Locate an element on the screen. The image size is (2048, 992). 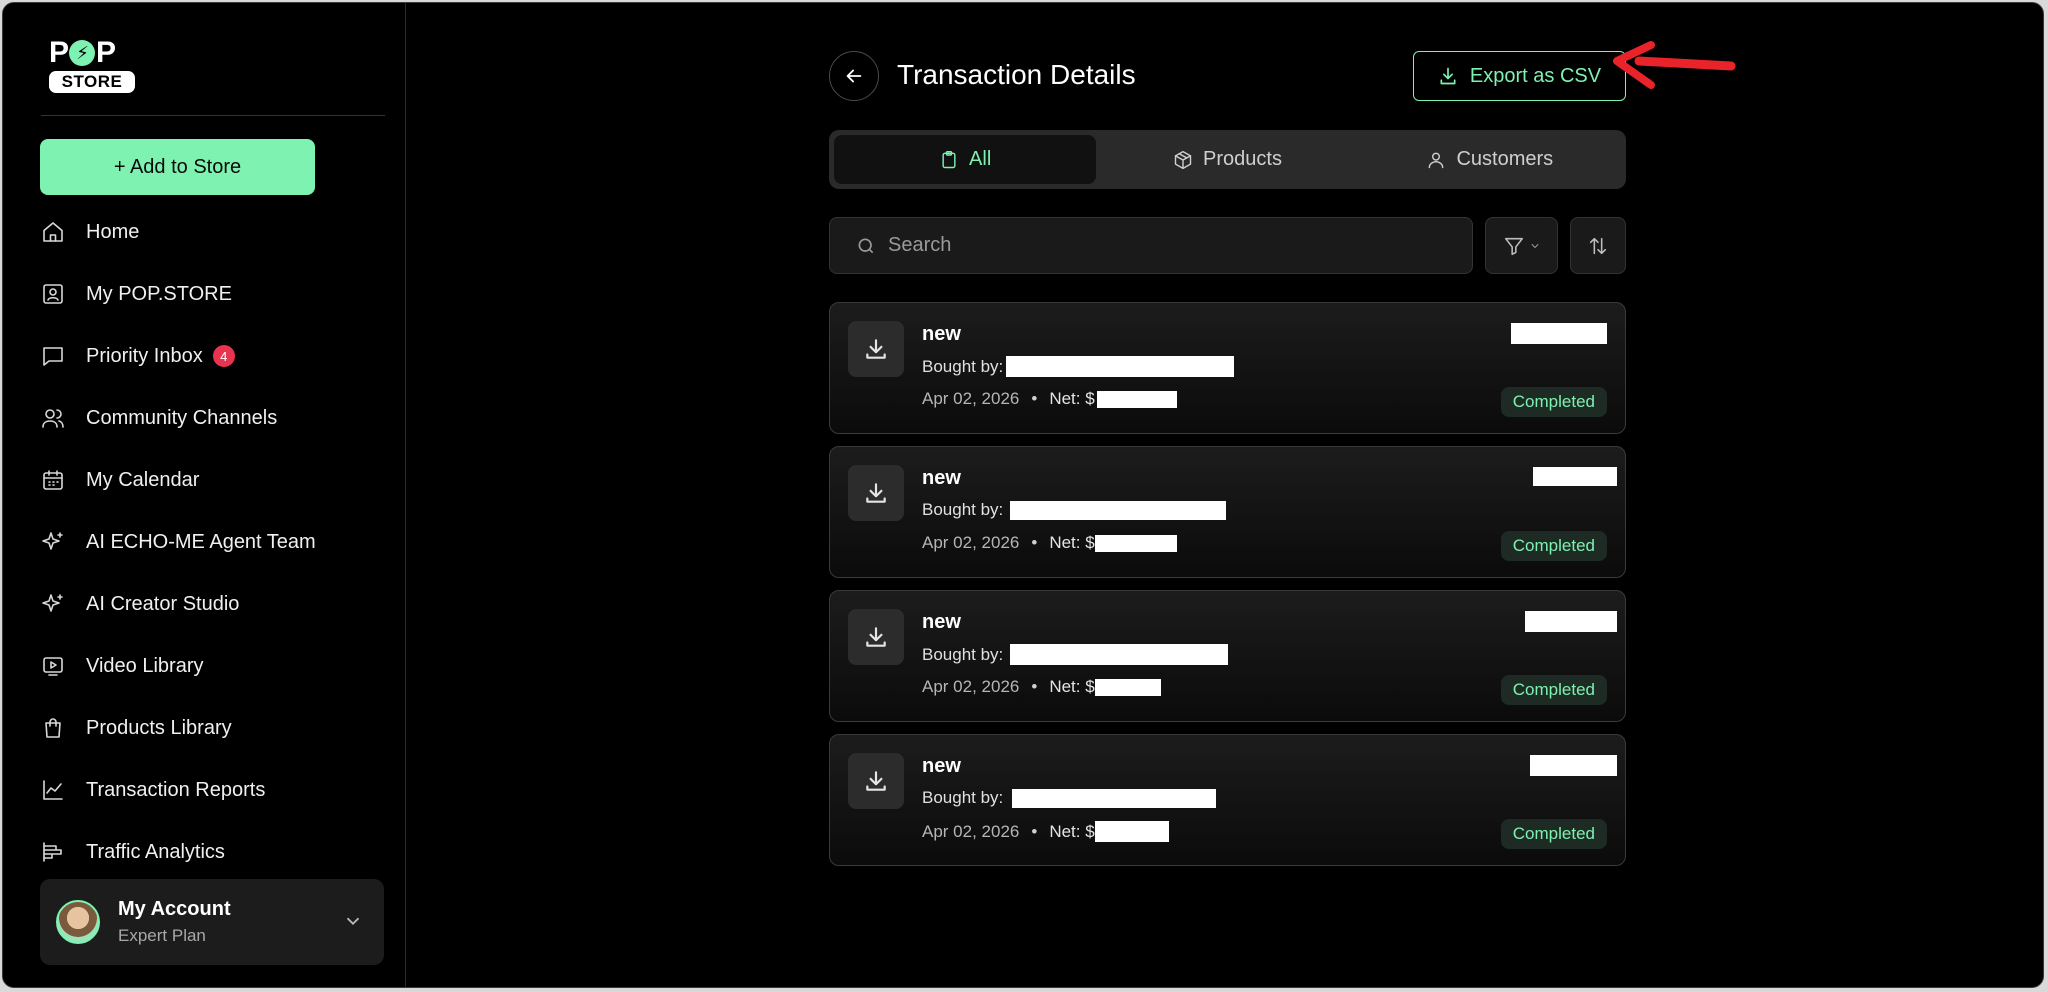
chart-line-icon is located at coordinates (53, 790).